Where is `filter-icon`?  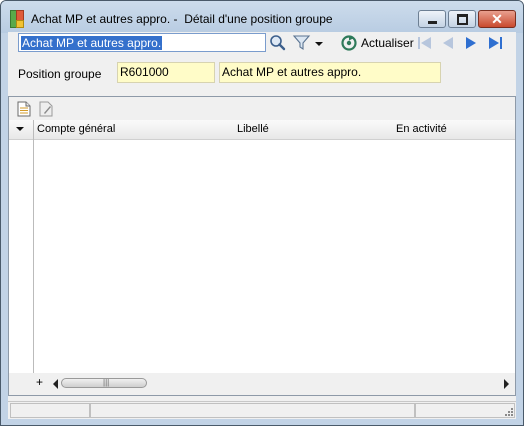
filter-icon is located at coordinates (301, 43).